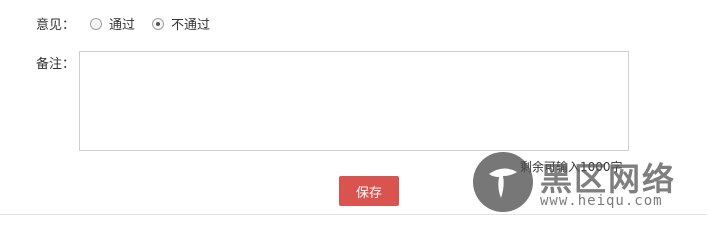  What do you see at coordinates (601, 201) in the screenshot?
I see `watermark-url: www.heiqu.com` at bounding box center [601, 201].